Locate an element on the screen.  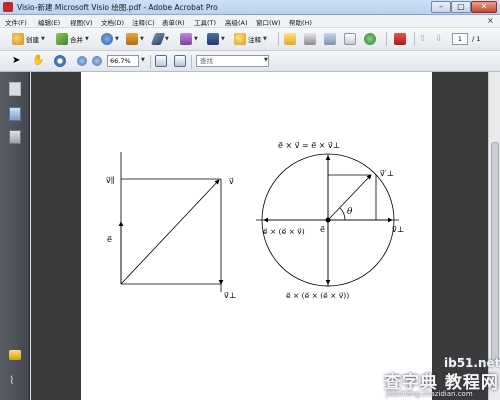
close-button: ✕ is located at coordinates (484, 7).